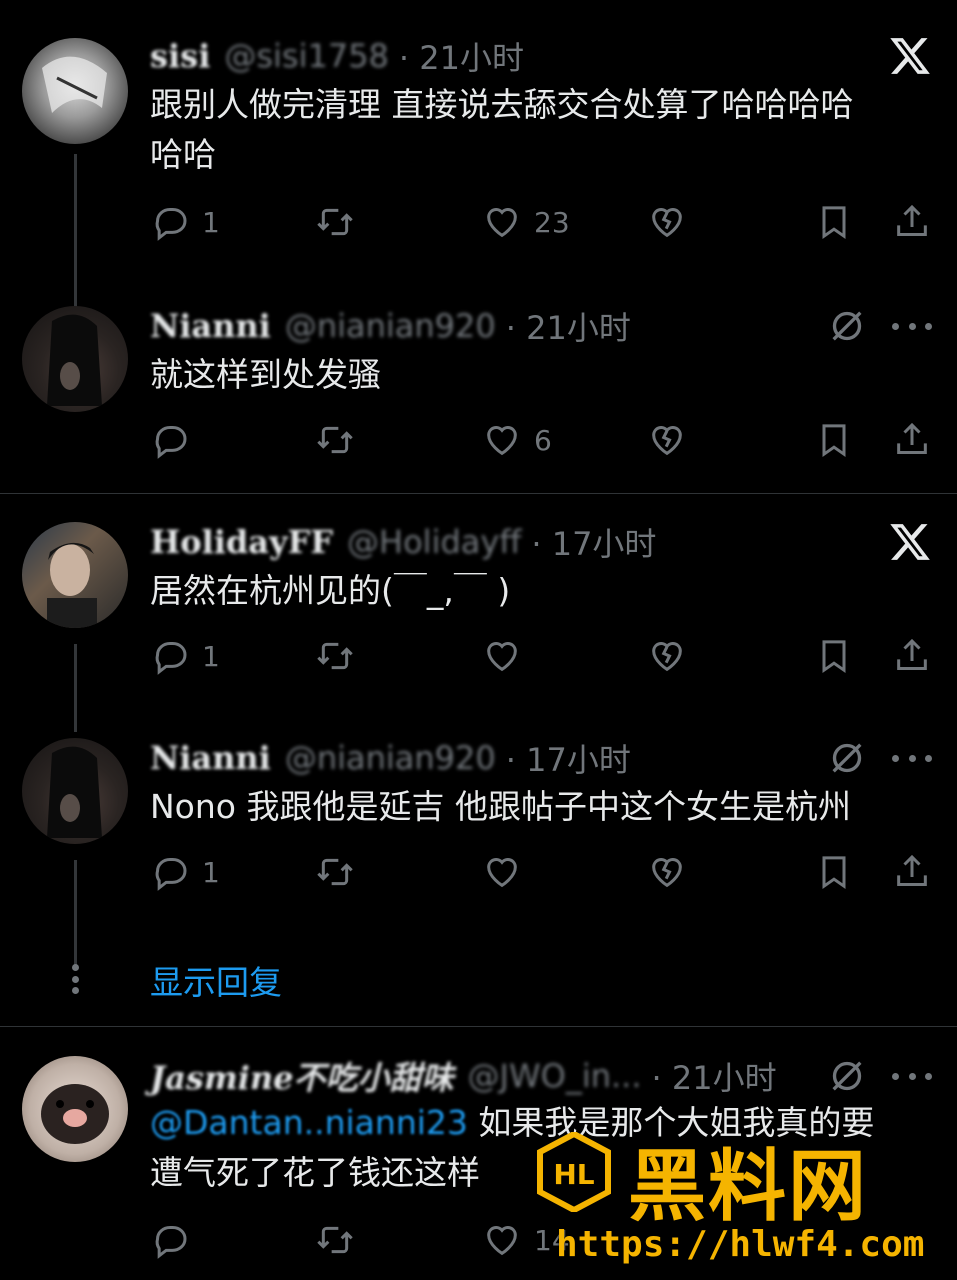 This screenshot has width=957, height=1280. What do you see at coordinates (76, 979) in the screenshot?
I see `more-replies-dots-icon` at bounding box center [76, 979].